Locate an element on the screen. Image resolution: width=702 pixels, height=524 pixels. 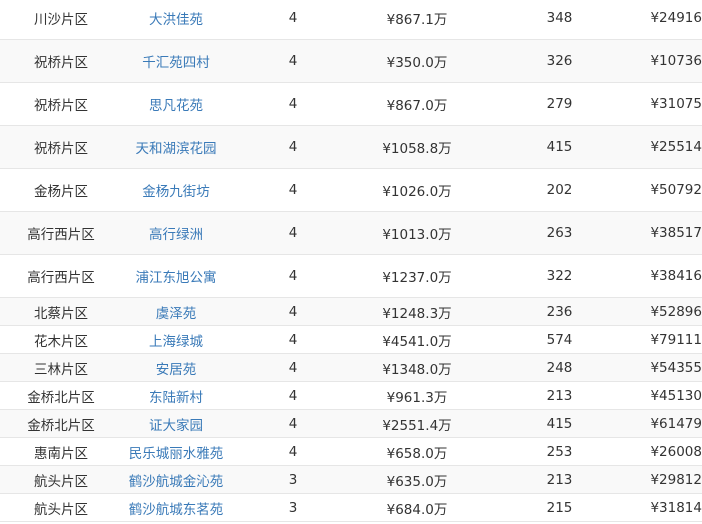
community-link: 东陆新村 is located at coordinates (176, 396).